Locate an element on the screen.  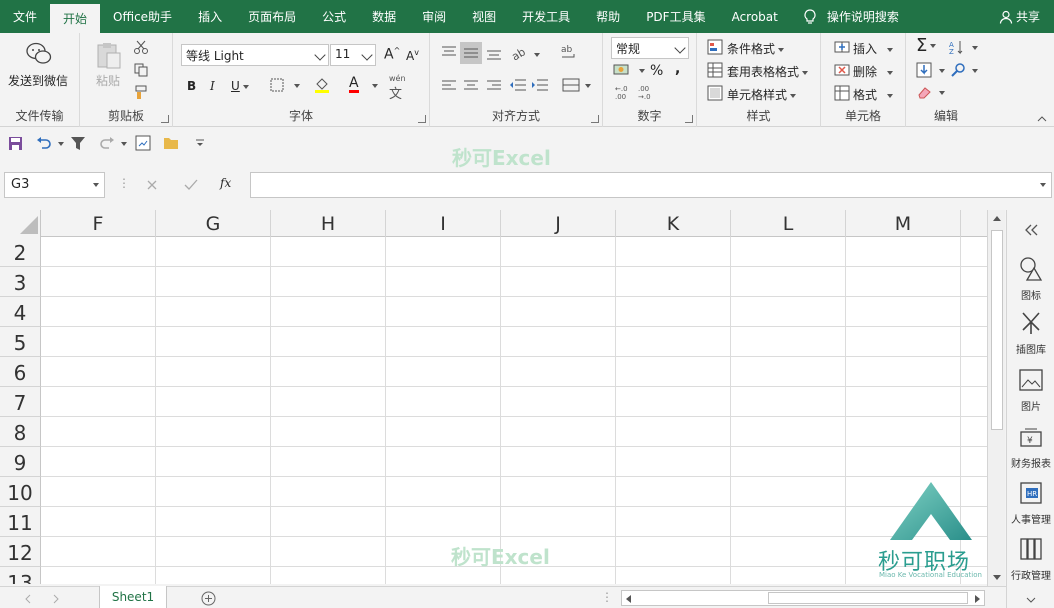
side-item-admin: 行政管理 is located at coordinates (1030, 559).